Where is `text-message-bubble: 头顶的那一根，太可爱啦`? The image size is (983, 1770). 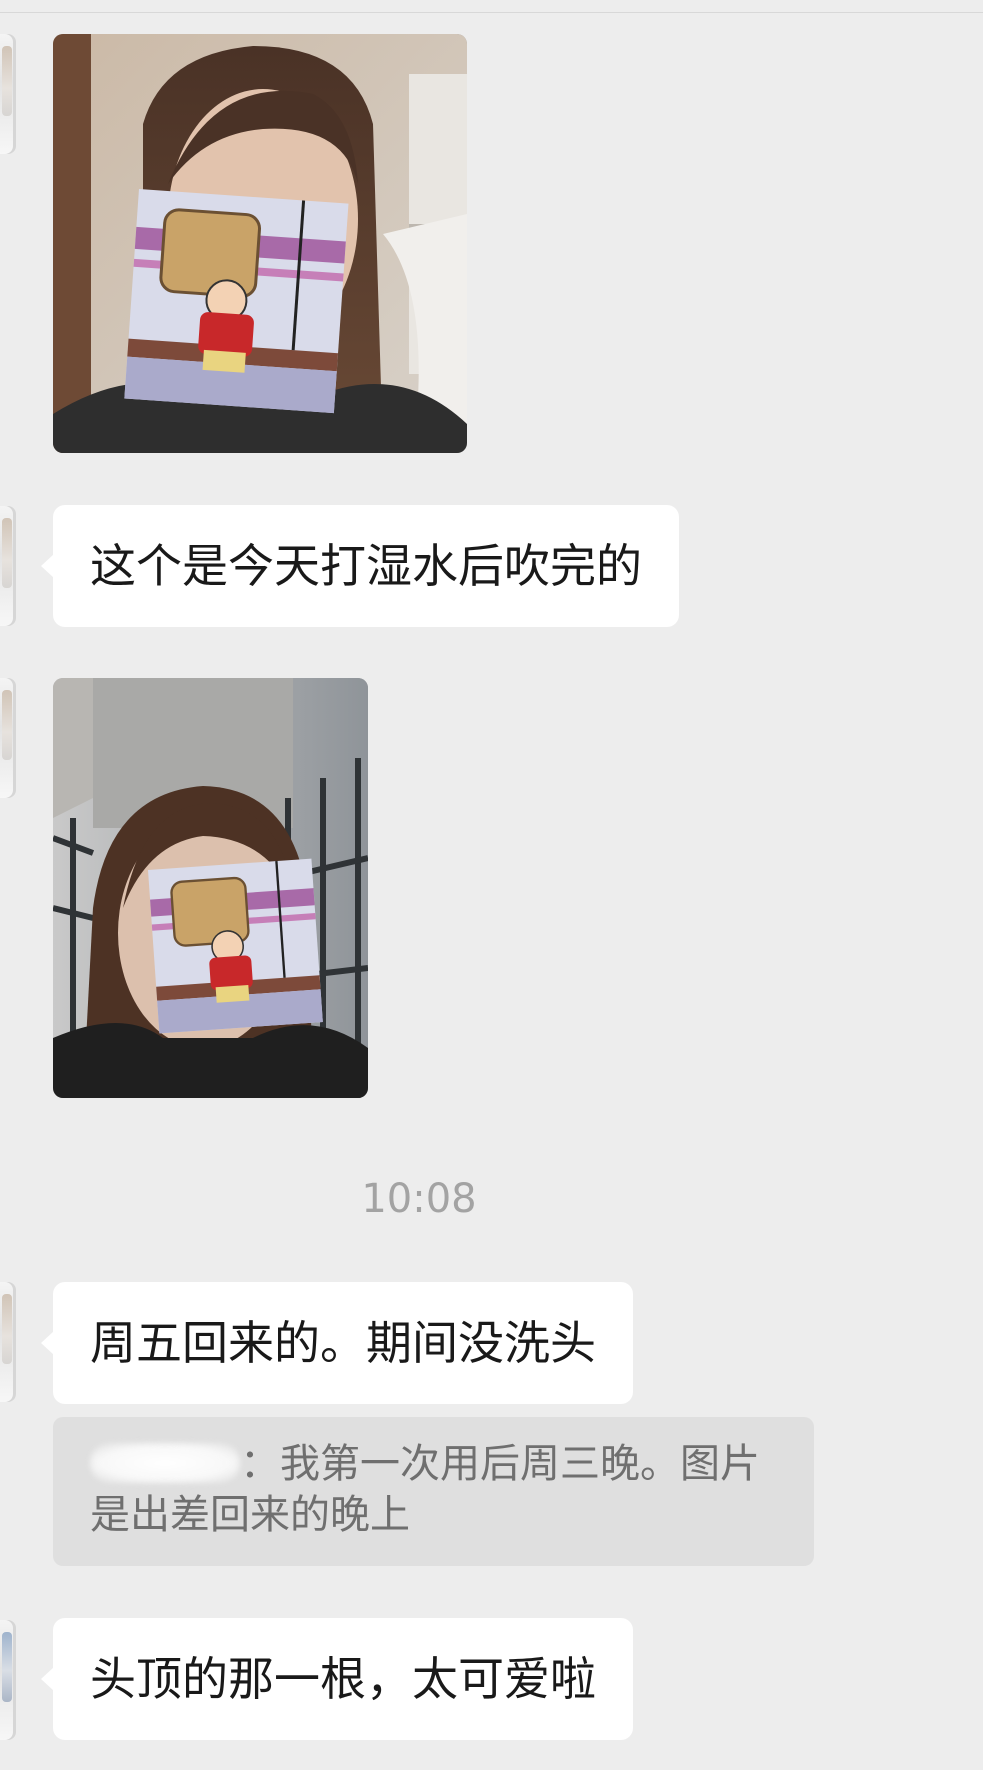
text-message-bubble: 头顶的那一根，太可爱啦 is located at coordinates (337, 1679).